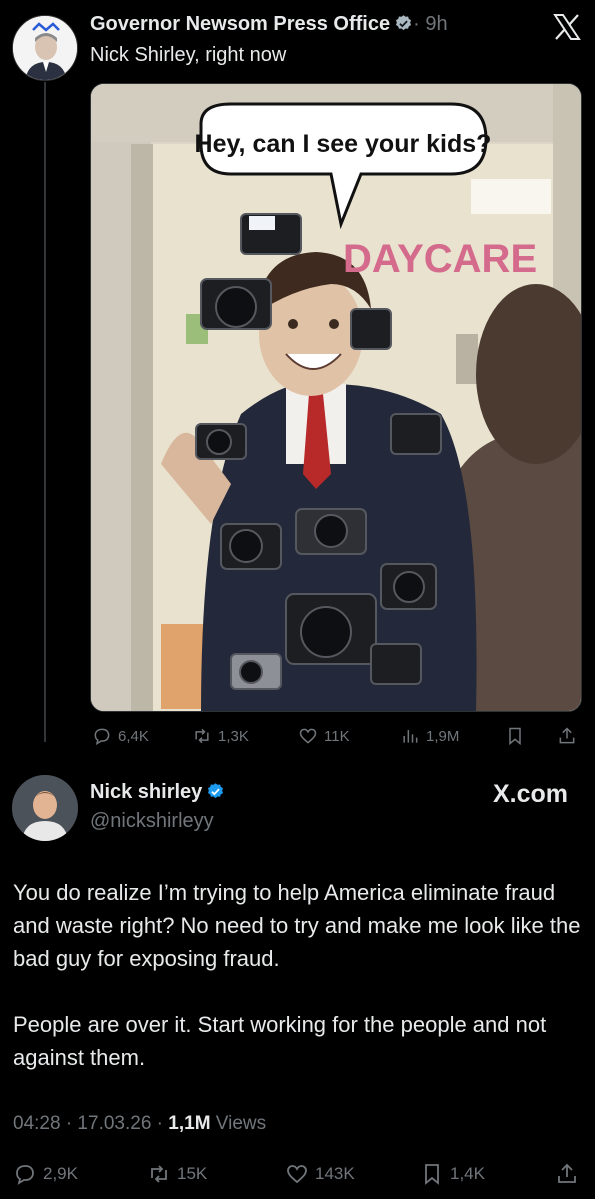 This screenshot has width=595, height=1199. I want to click on quoted-post-text: Nick Shirley, right now, so click(188, 55).